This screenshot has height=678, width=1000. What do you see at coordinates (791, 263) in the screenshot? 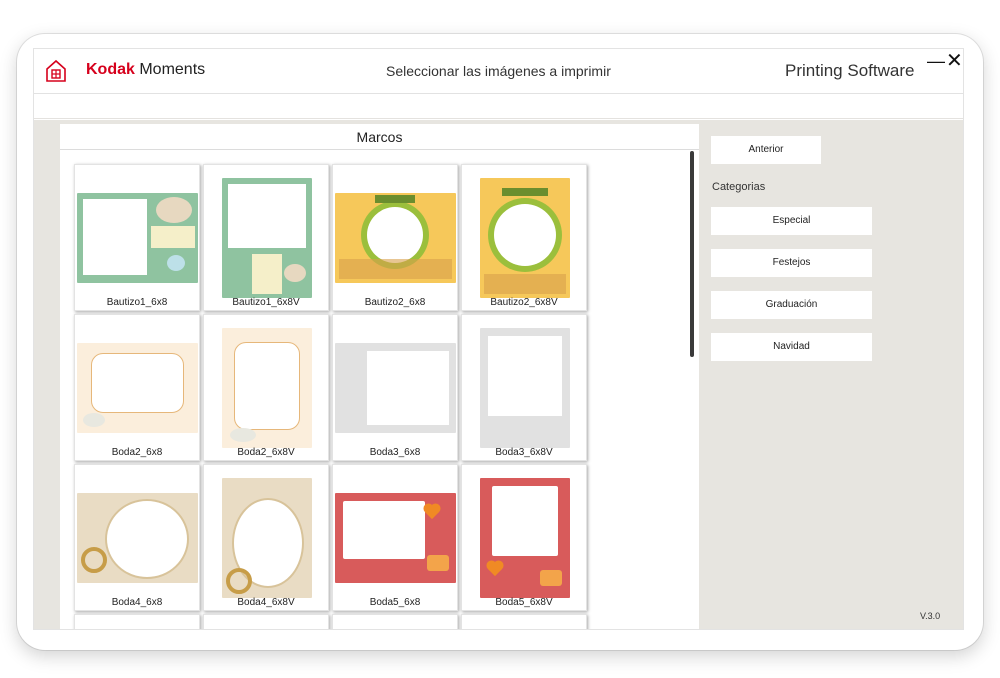
I see `category-festejos-button: Festejos` at bounding box center [791, 263].